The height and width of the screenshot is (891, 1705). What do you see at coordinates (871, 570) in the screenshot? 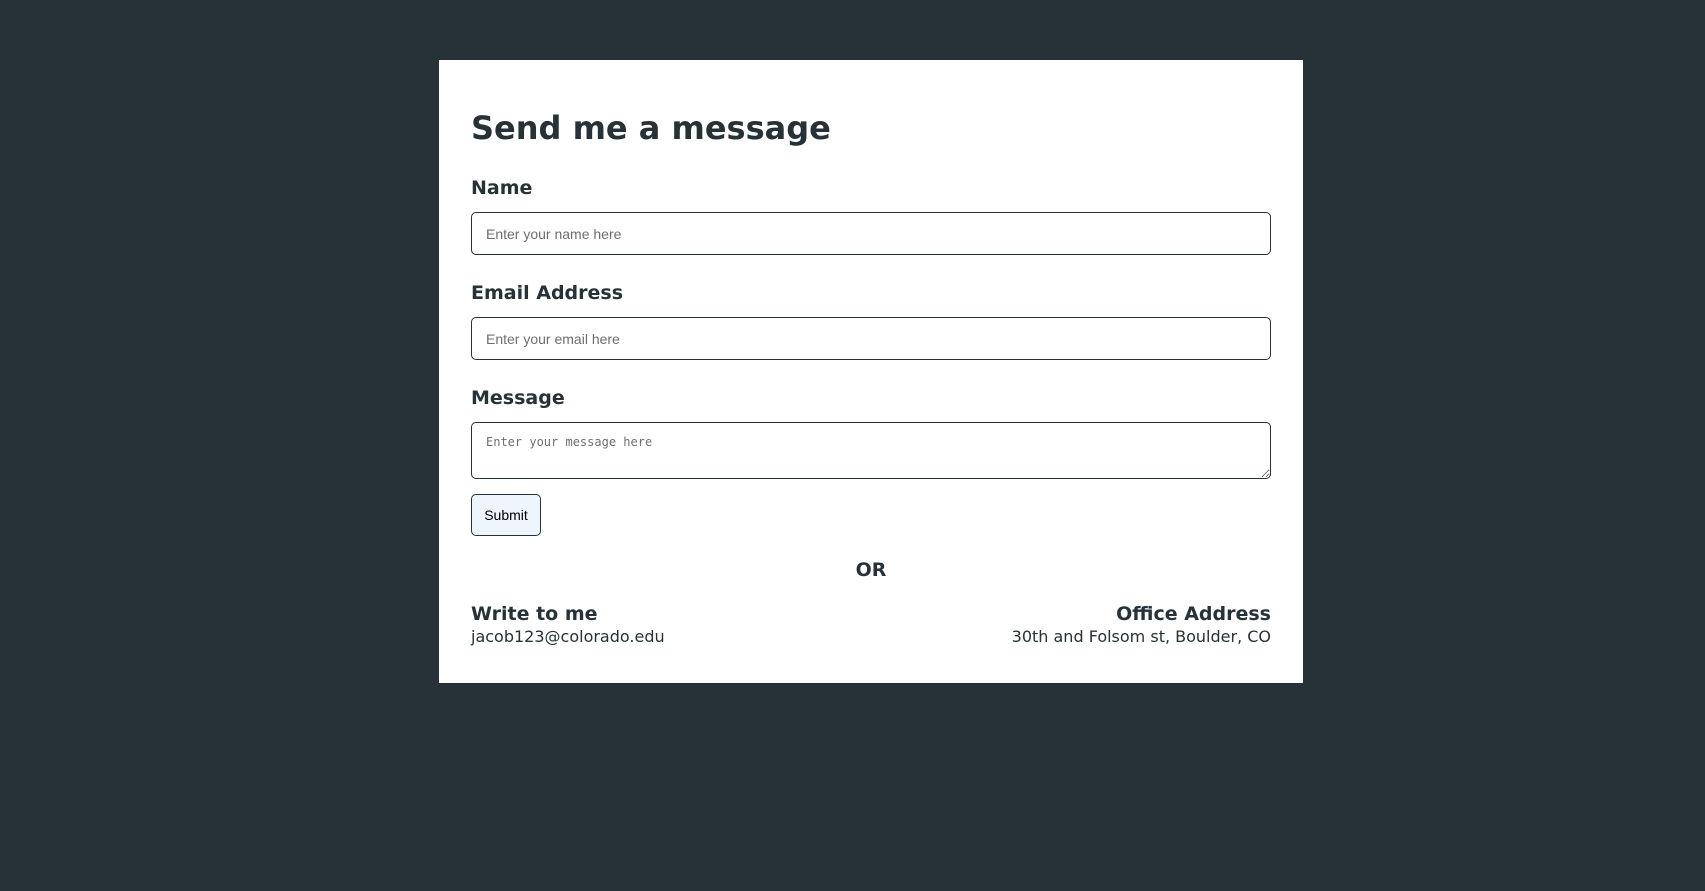
I see `or-divider: OR` at bounding box center [871, 570].